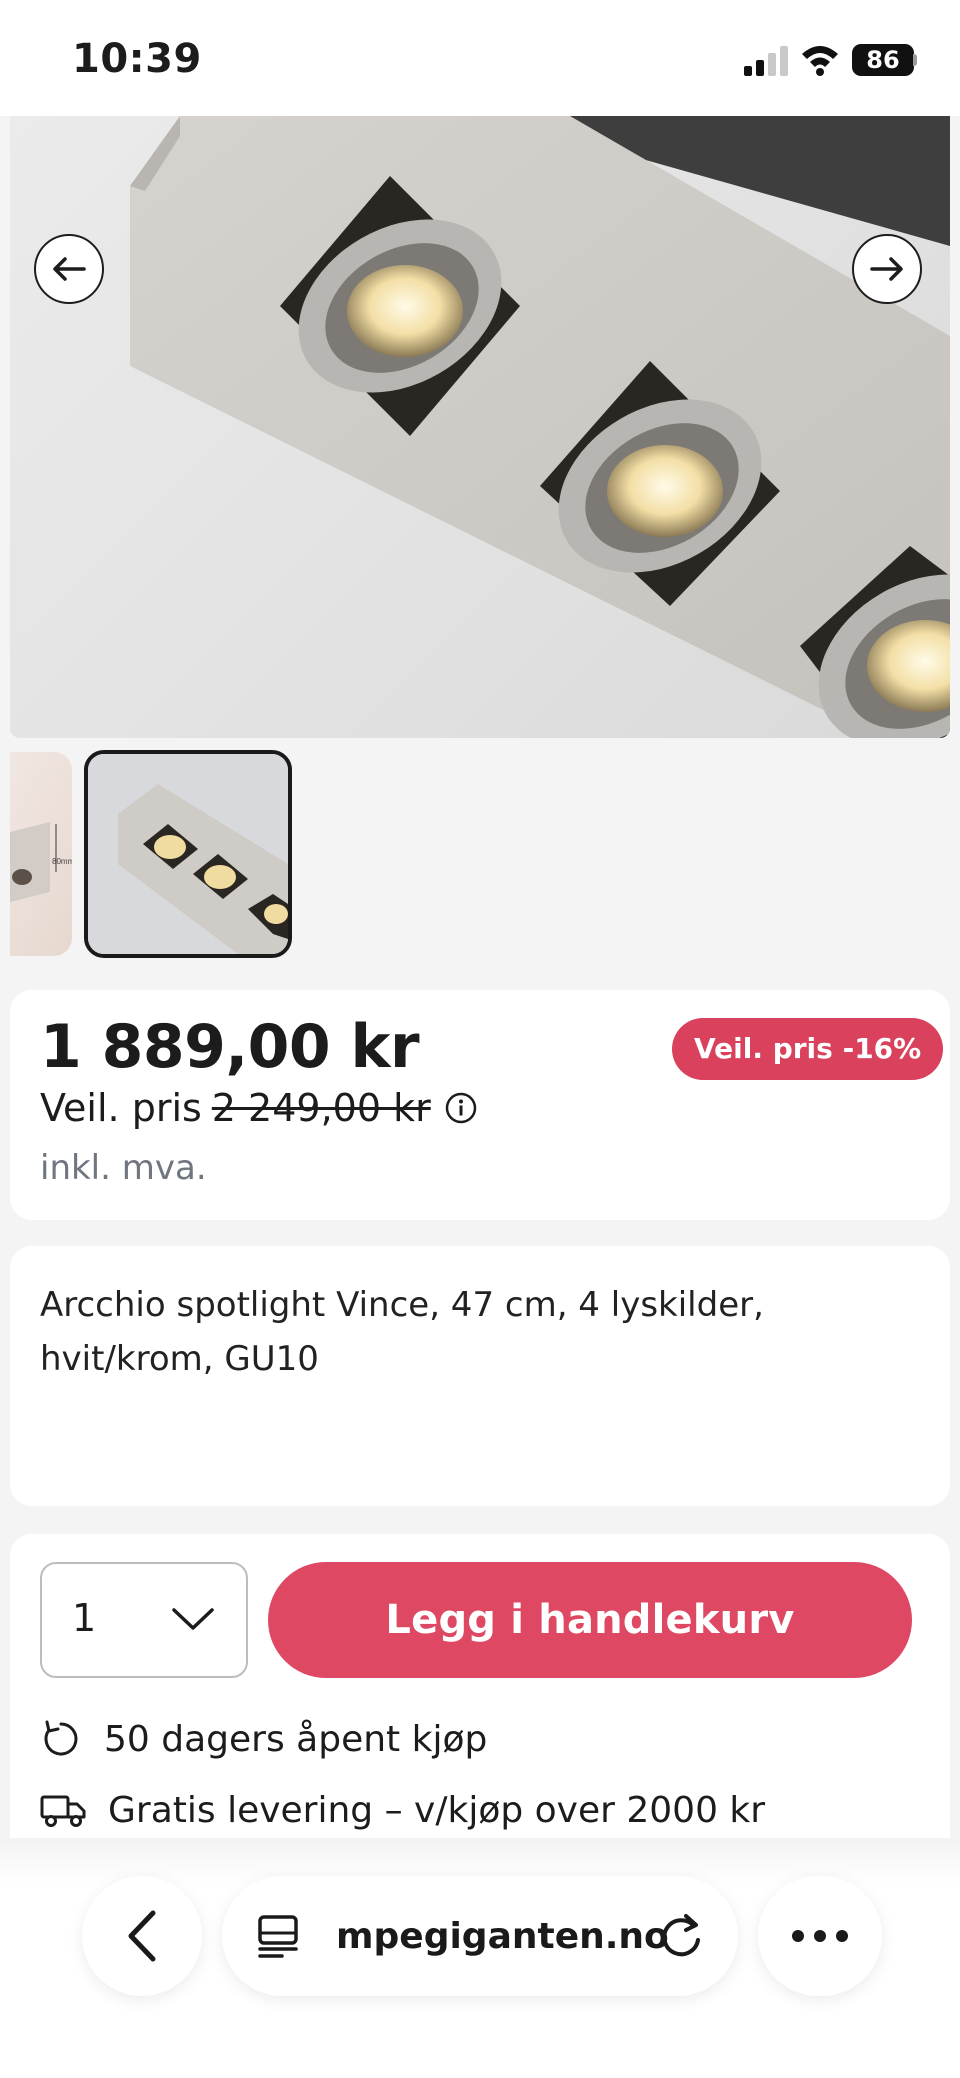 This screenshot has height=2078, width=960. I want to click on product-price: 1 889,00 kr, so click(230, 1047).